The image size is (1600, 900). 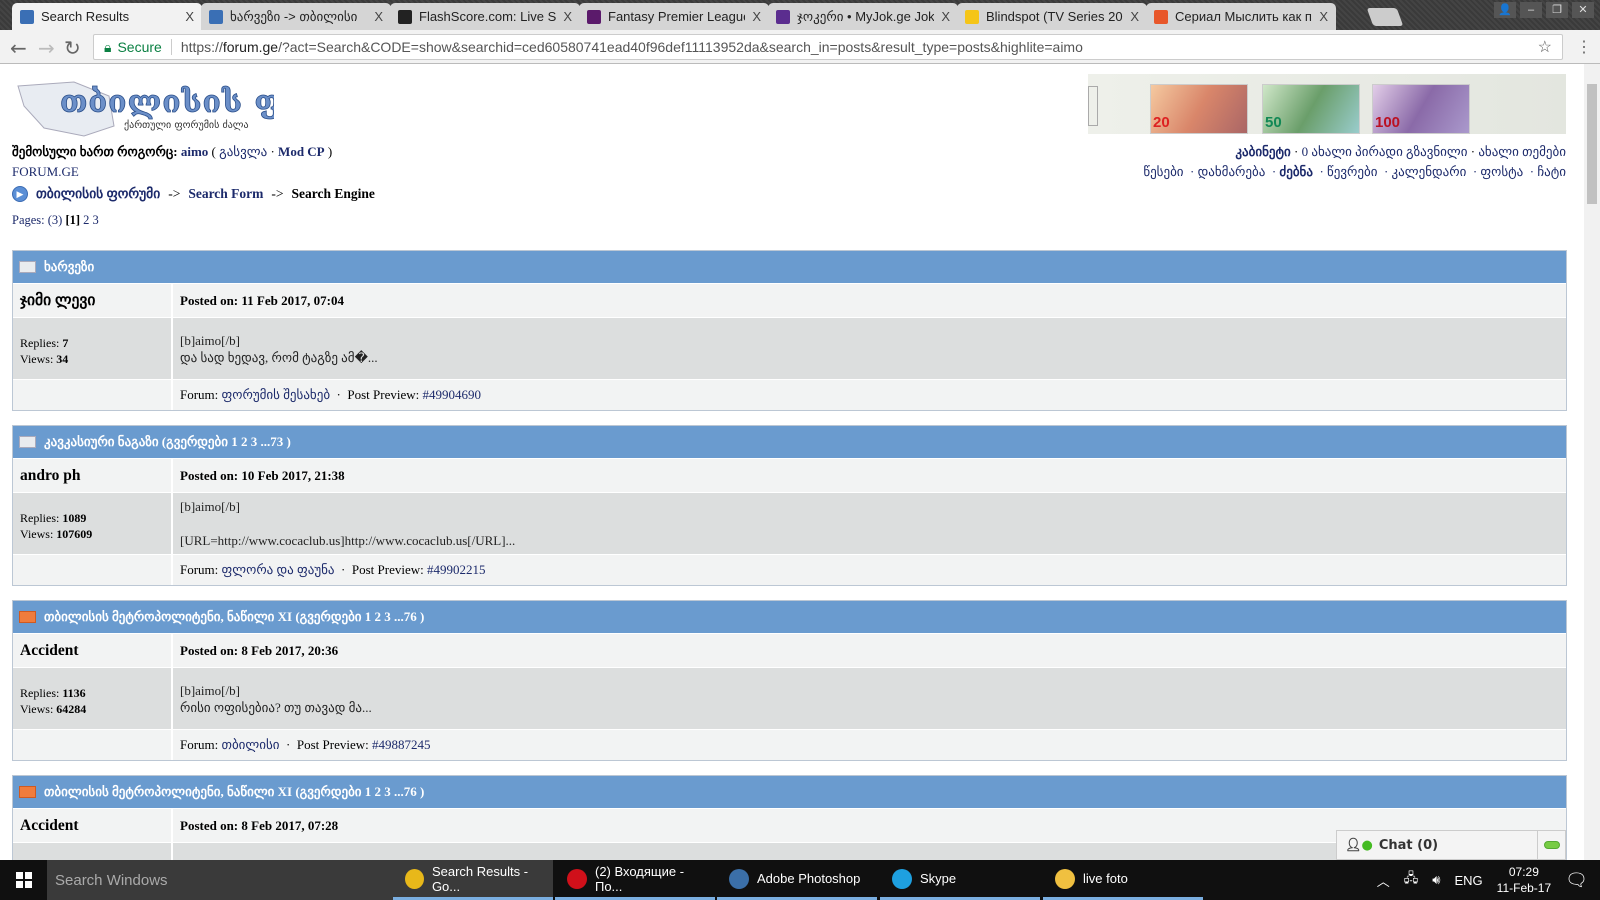 What do you see at coordinates (277, 193) in the screenshot?
I see `breadcrumb-sep: ->` at bounding box center [277, 193].